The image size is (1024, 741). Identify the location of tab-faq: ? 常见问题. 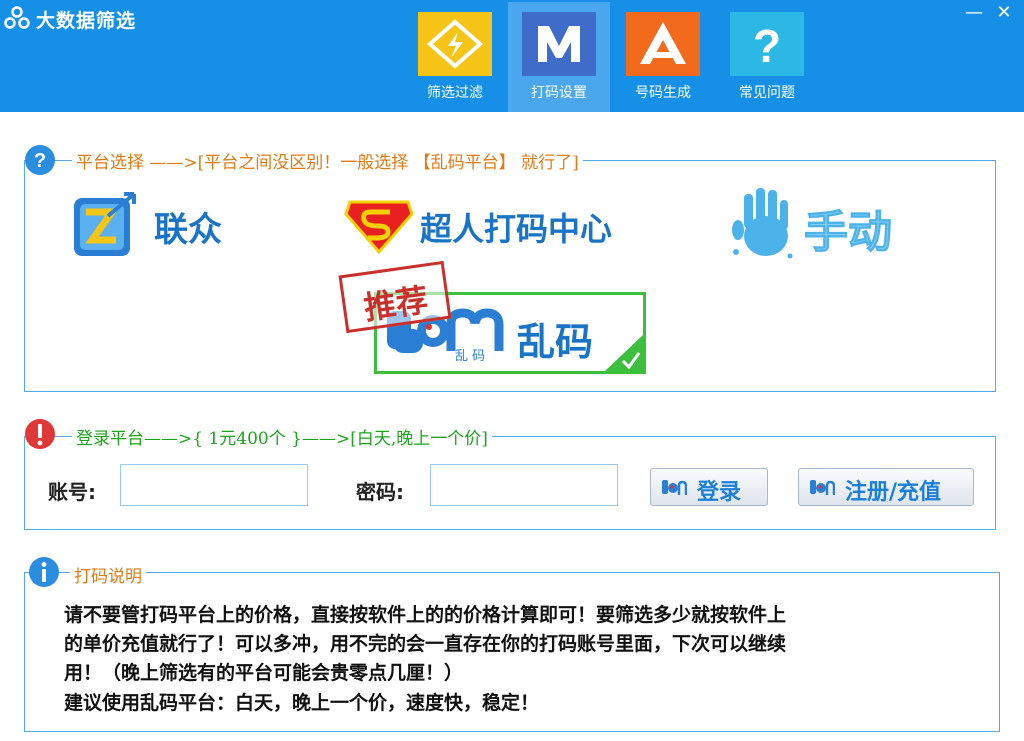
(767, 57).